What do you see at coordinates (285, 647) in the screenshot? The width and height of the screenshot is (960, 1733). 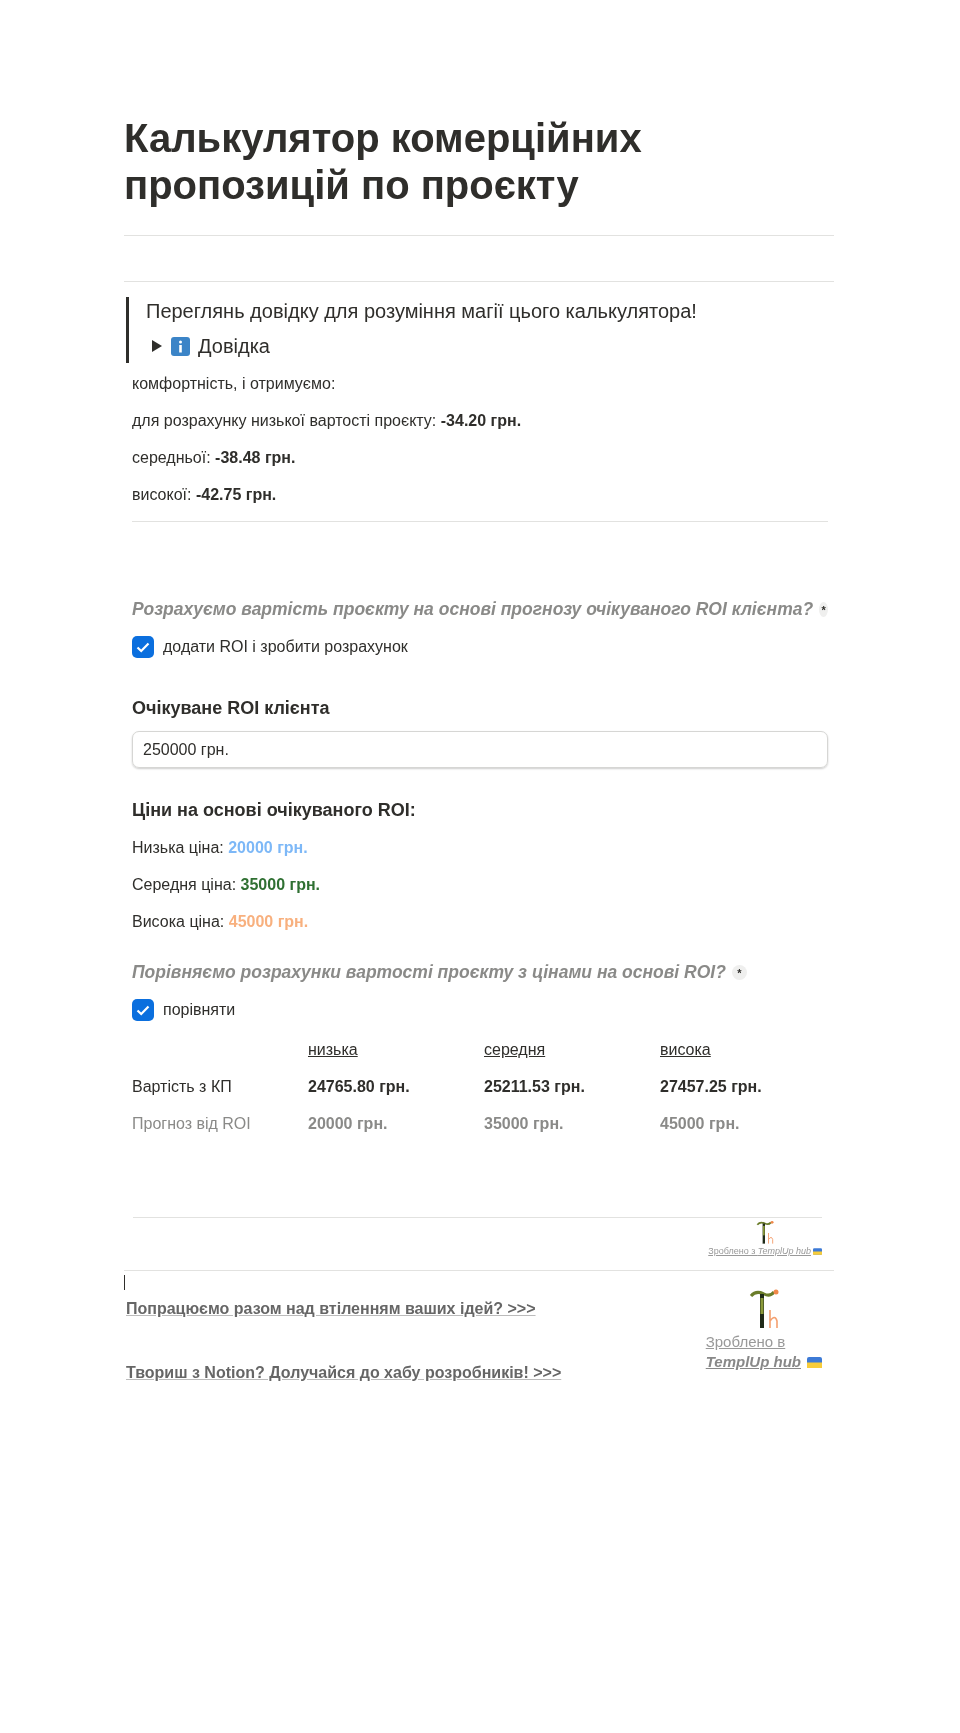 I see `checkbox-label: додати ROI і зробити розрахунок` at bounding box center [285, 647].